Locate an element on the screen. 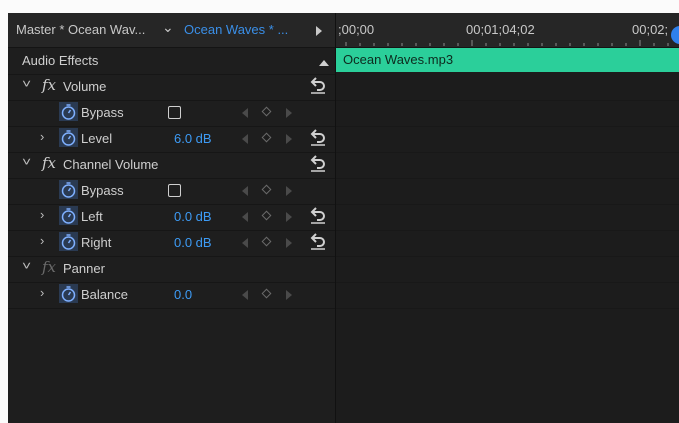 Image resolution: width=679 pixels, height=423 pixels. param-level: › Level 6.0 dB is located at coordinates (171, 139).